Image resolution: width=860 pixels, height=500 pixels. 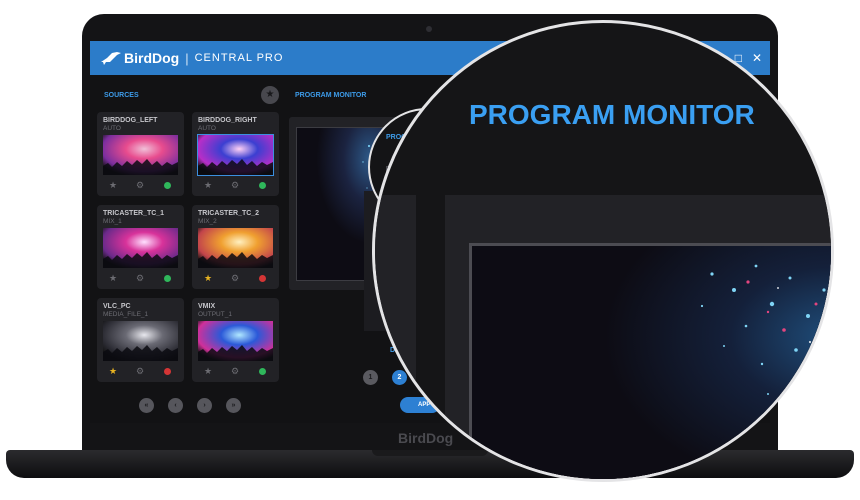 I want to click on source-card: TRICASTER_TC_2 MIX_2 ★ ⚙, so click(x=235, y=247).